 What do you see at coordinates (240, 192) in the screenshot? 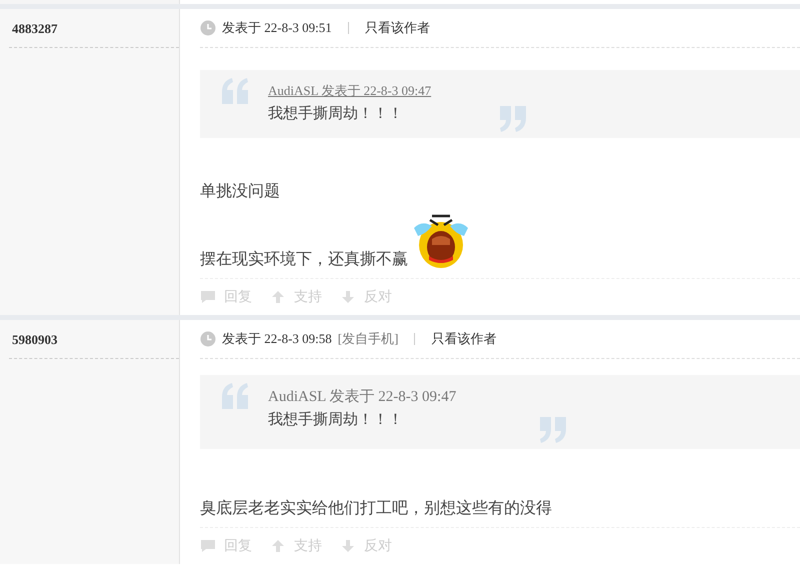
I see `post-text: 单挑没问题` at bounding box center [240, 192].